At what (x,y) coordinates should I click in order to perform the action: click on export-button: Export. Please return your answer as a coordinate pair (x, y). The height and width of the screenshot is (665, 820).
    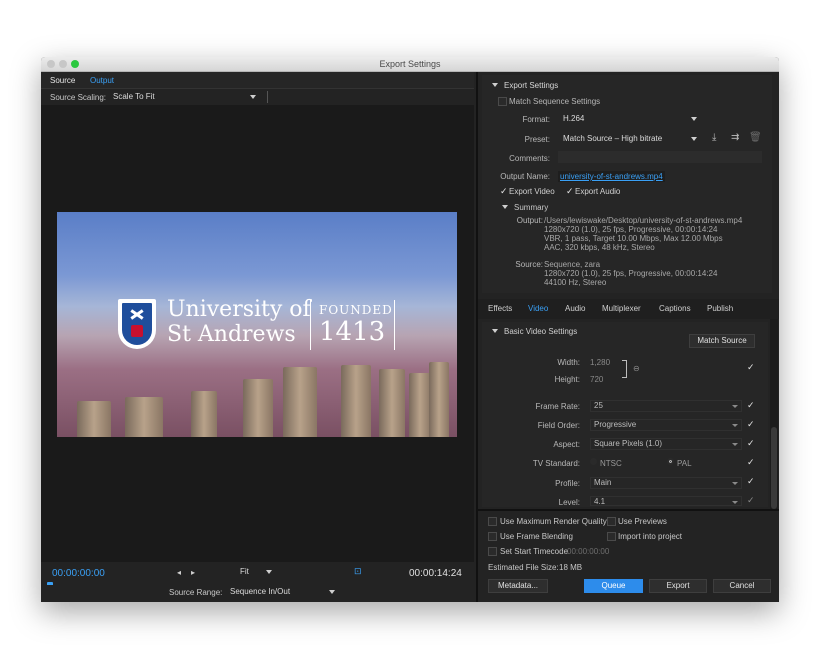
    Looking at the image, I should click on (678, 586).